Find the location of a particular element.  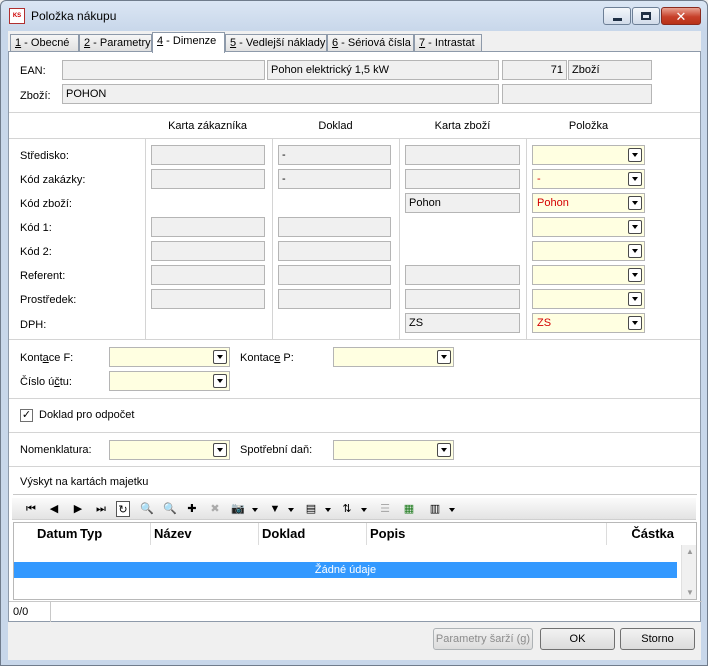

column-karta-zakaznika: Karta zákazníka is located at coordinates (207, 126).